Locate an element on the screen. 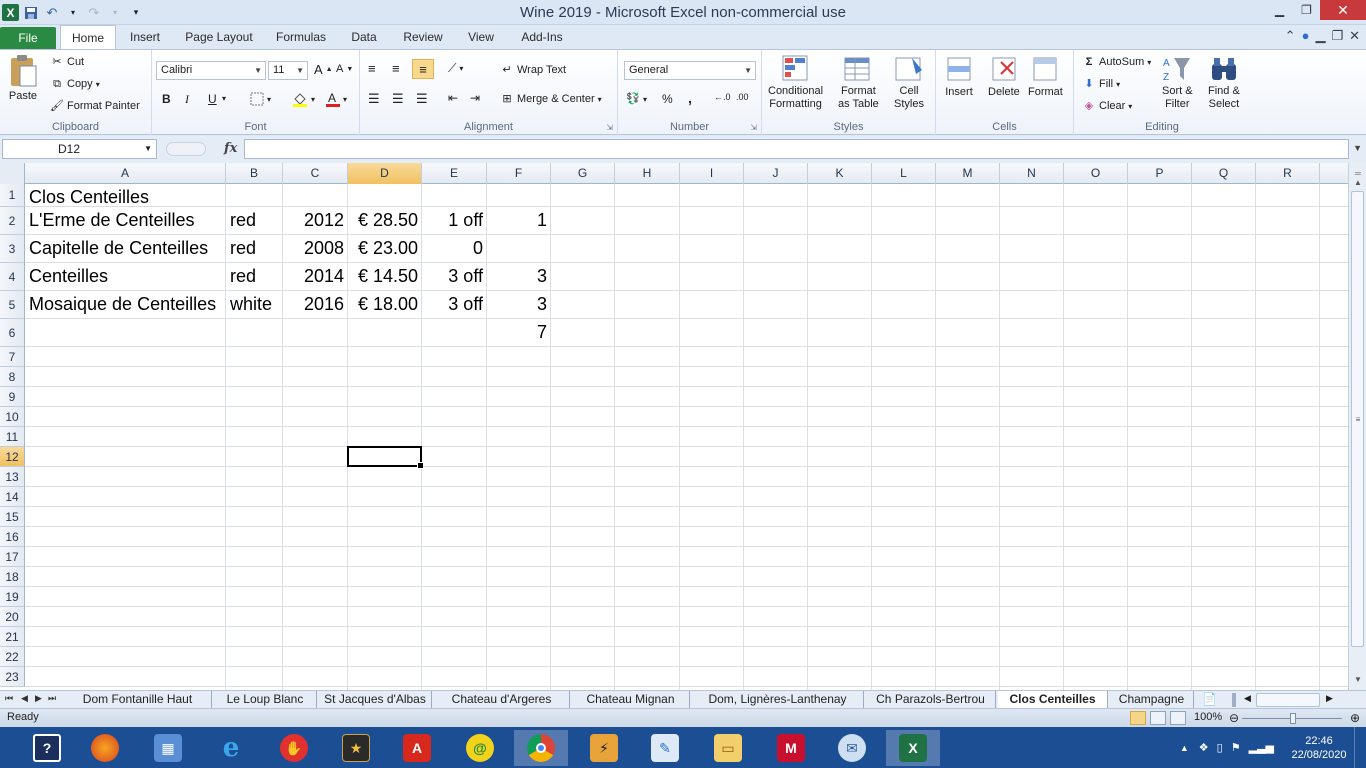 The width and height of the screenshot is (1366, 768). sheet-tab-ch-parazols-bertrou: Ch Parazols-Bertrou is located at coordinates (931, 700).